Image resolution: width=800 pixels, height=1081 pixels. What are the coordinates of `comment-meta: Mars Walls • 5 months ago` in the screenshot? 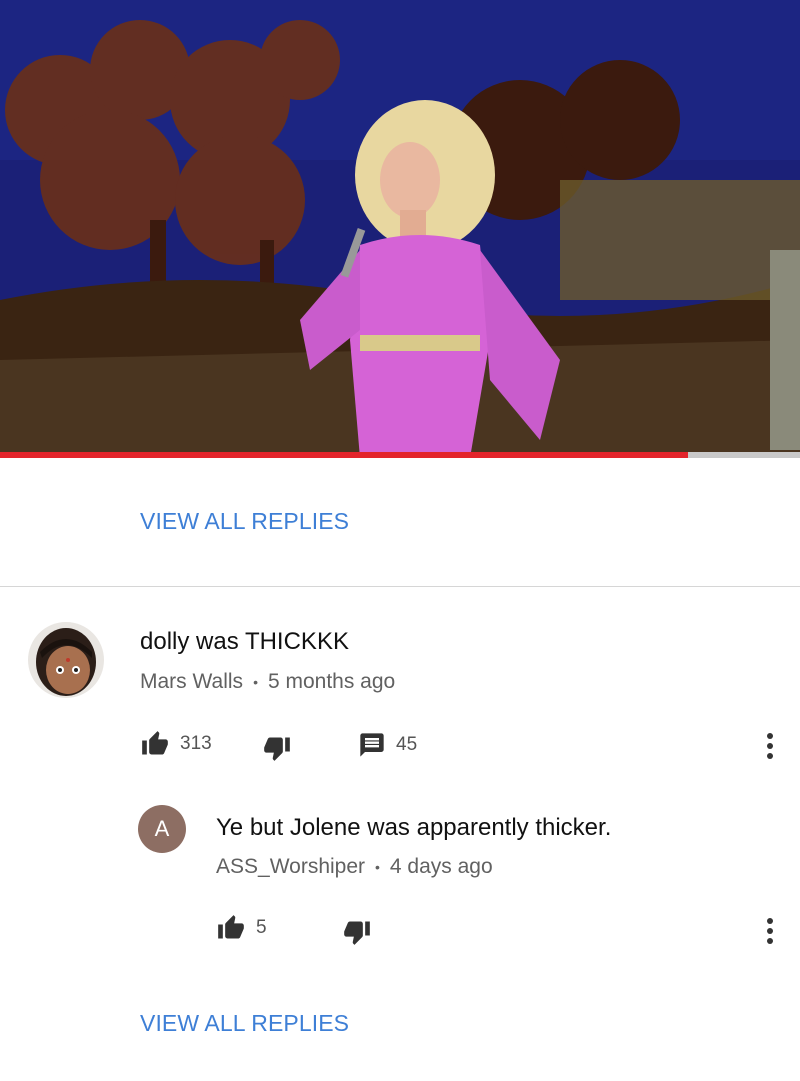 It's located at (267, 682).